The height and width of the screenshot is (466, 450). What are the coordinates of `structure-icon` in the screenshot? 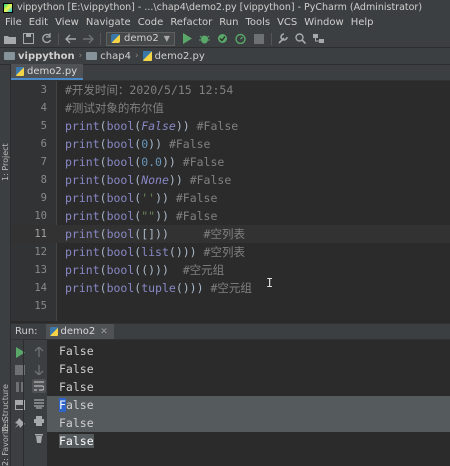 It's located at (319, 39).